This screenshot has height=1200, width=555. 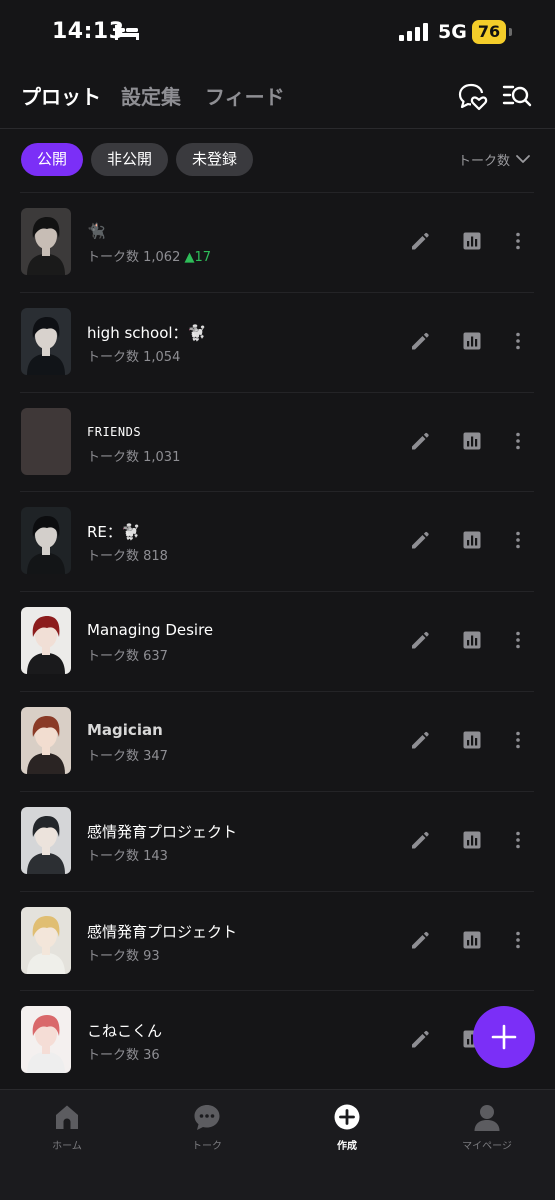 What do you see at coordinates (277, 128) in the screenshot?
I see `header-divider` at bounding box center [277, 128].